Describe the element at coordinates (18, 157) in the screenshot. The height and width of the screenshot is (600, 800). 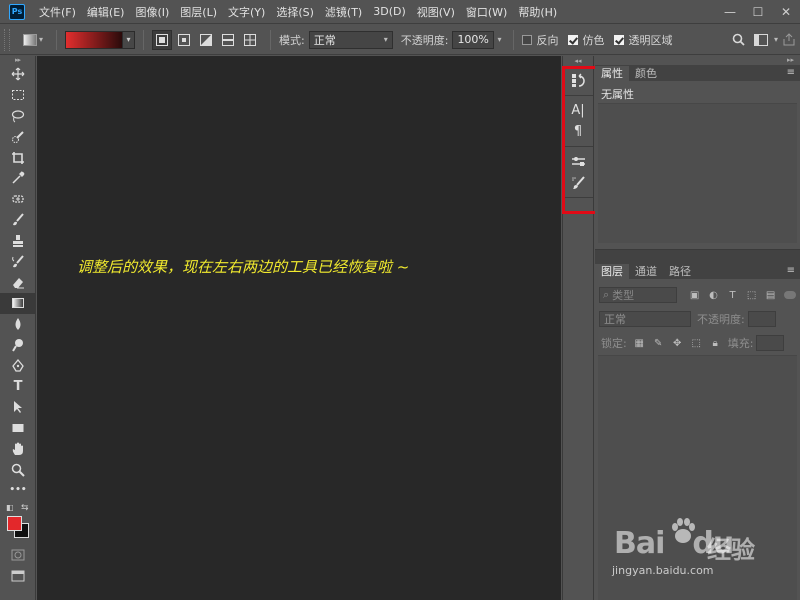
I see `crop-tool` at that location.